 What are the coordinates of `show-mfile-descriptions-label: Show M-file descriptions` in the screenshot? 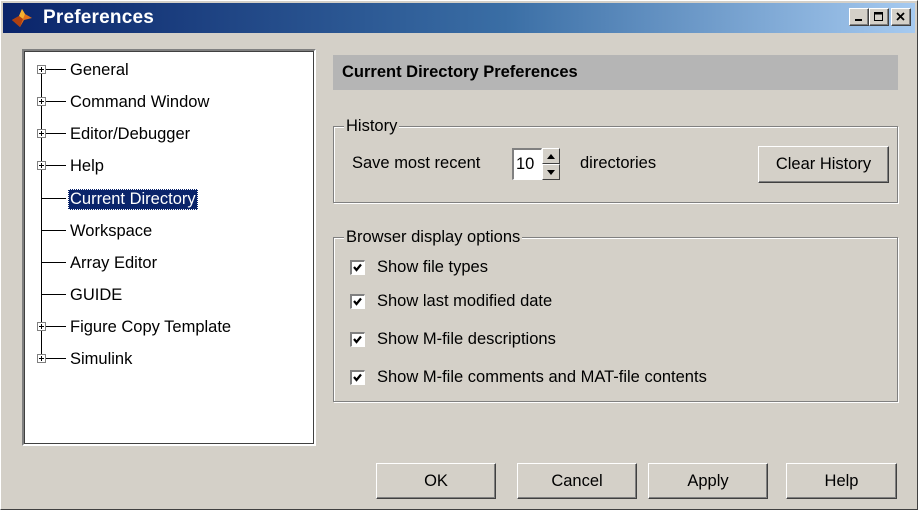 It's located at (466, 338).